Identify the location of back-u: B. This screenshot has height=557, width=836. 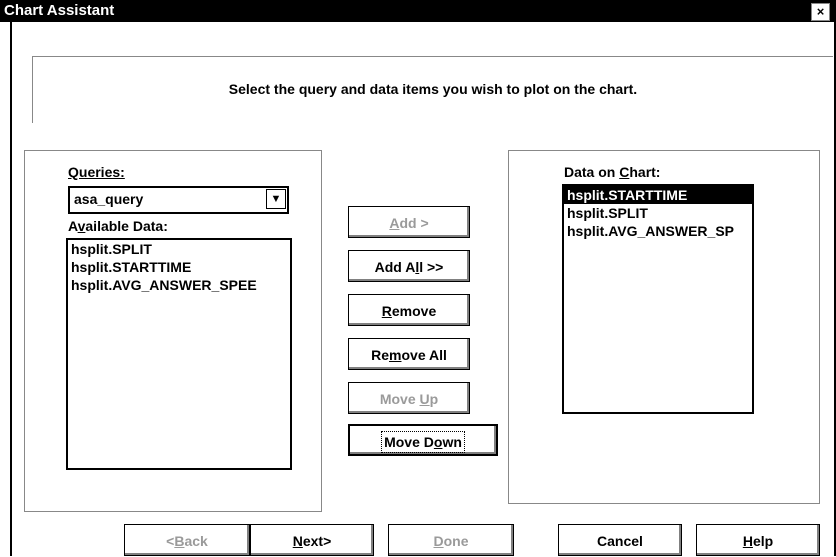
(179, 541).